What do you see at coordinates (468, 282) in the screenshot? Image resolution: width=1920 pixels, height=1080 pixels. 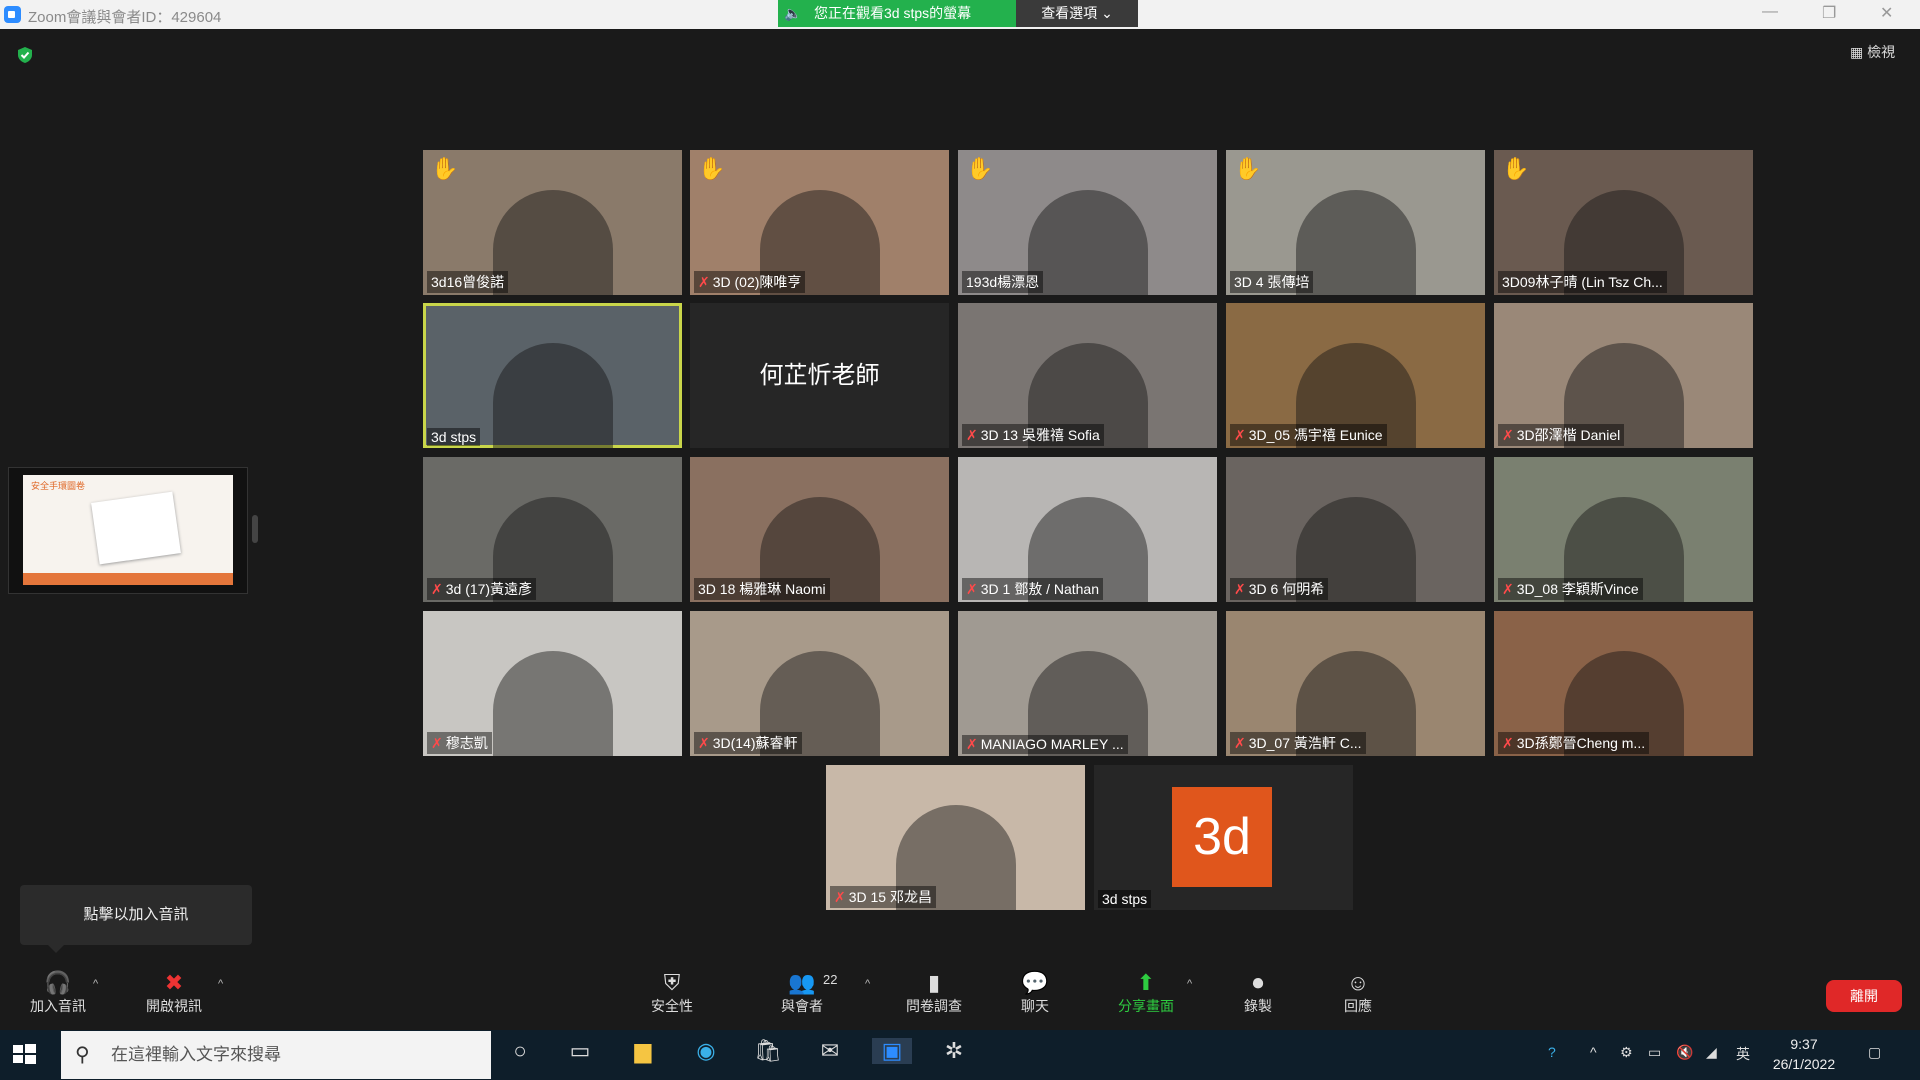 I see `participant-name-text: 3d16曾俊諾` at bounding box center [468, 282].